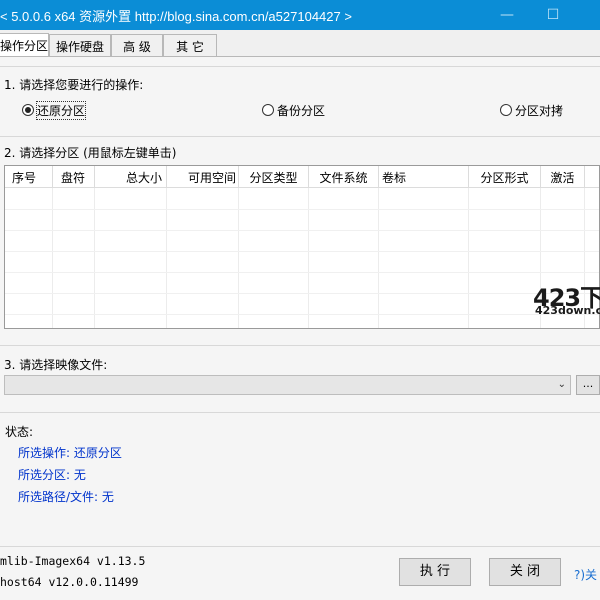 Image resolution: width=600 pixels, height=600 pixels. Describe the element at coordinates (435, 572) in the screenshot. I see `execute-button: 执 行` at that location.